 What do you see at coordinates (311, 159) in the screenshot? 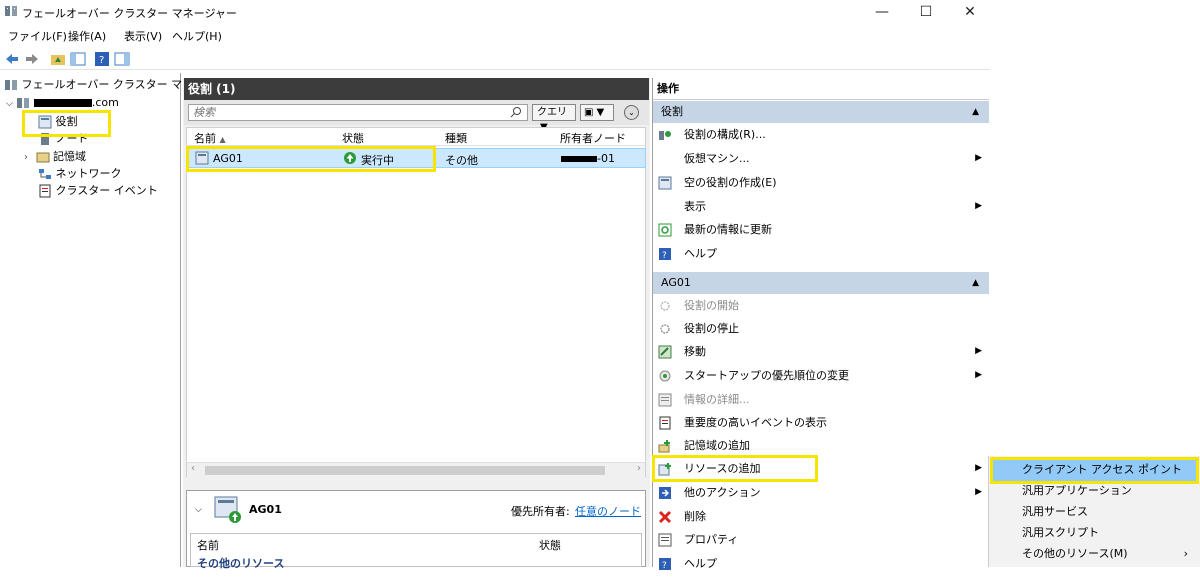
I see `highlight-role-row` at bounding box center [311, 159].